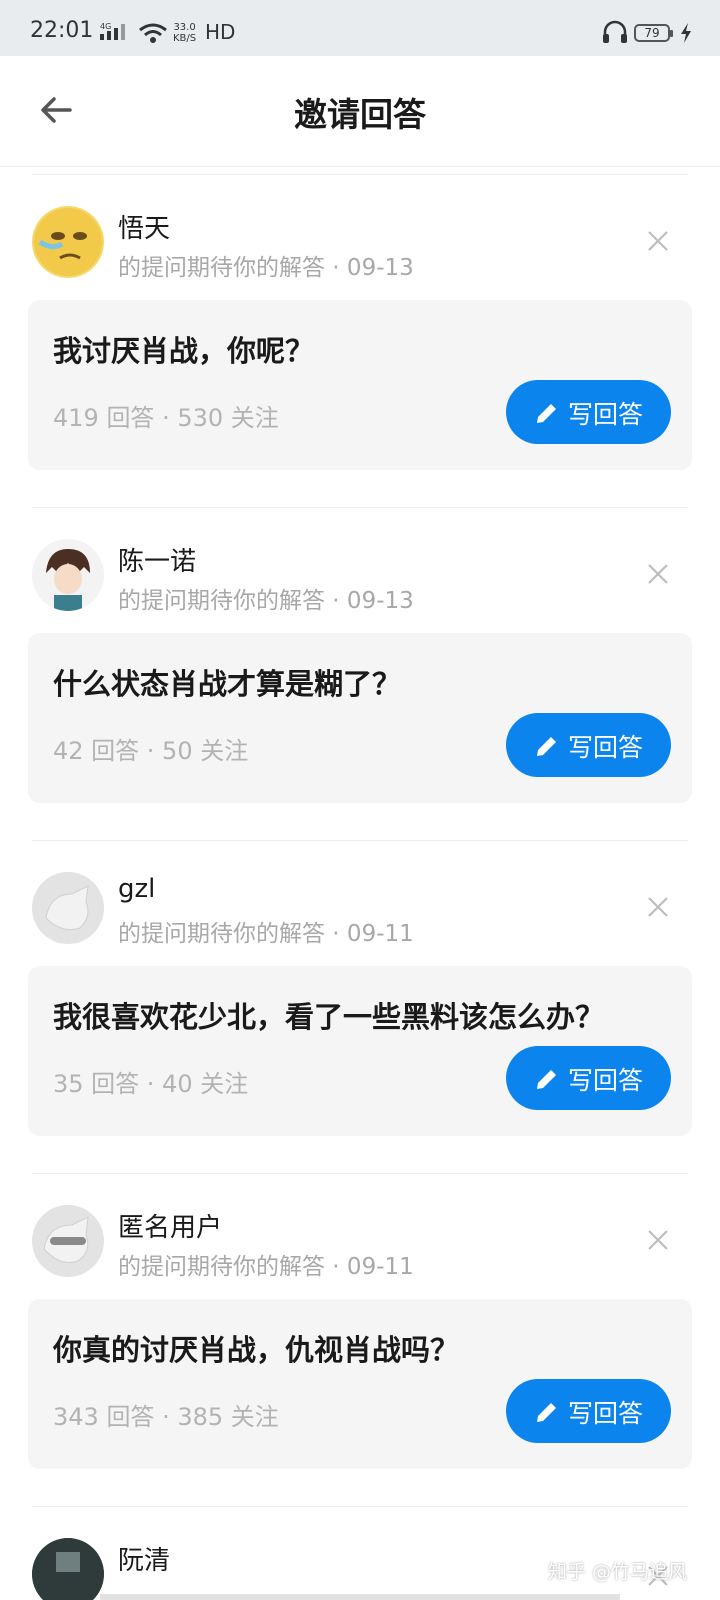 Image resolution: width=720 pixels, height=1600 pixels. Describe the element at coordinates (615, 31) in the screenshot. I see `headphones-icon` at that location.